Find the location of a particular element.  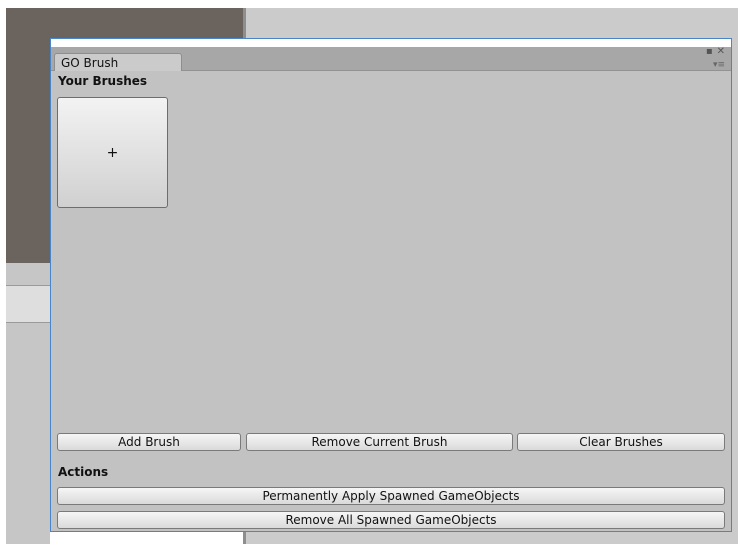

your-brushes-heading: Your Brushes is located at coordinates (103, 81).